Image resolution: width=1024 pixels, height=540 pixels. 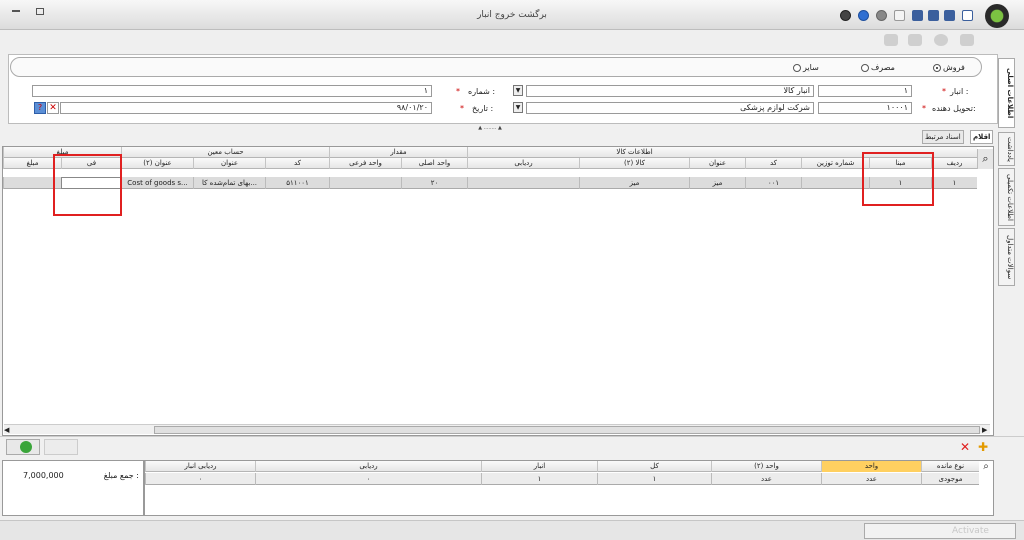 I want to click on side-tab-faq: سوالات متداول, so click(x=1006, y=257).